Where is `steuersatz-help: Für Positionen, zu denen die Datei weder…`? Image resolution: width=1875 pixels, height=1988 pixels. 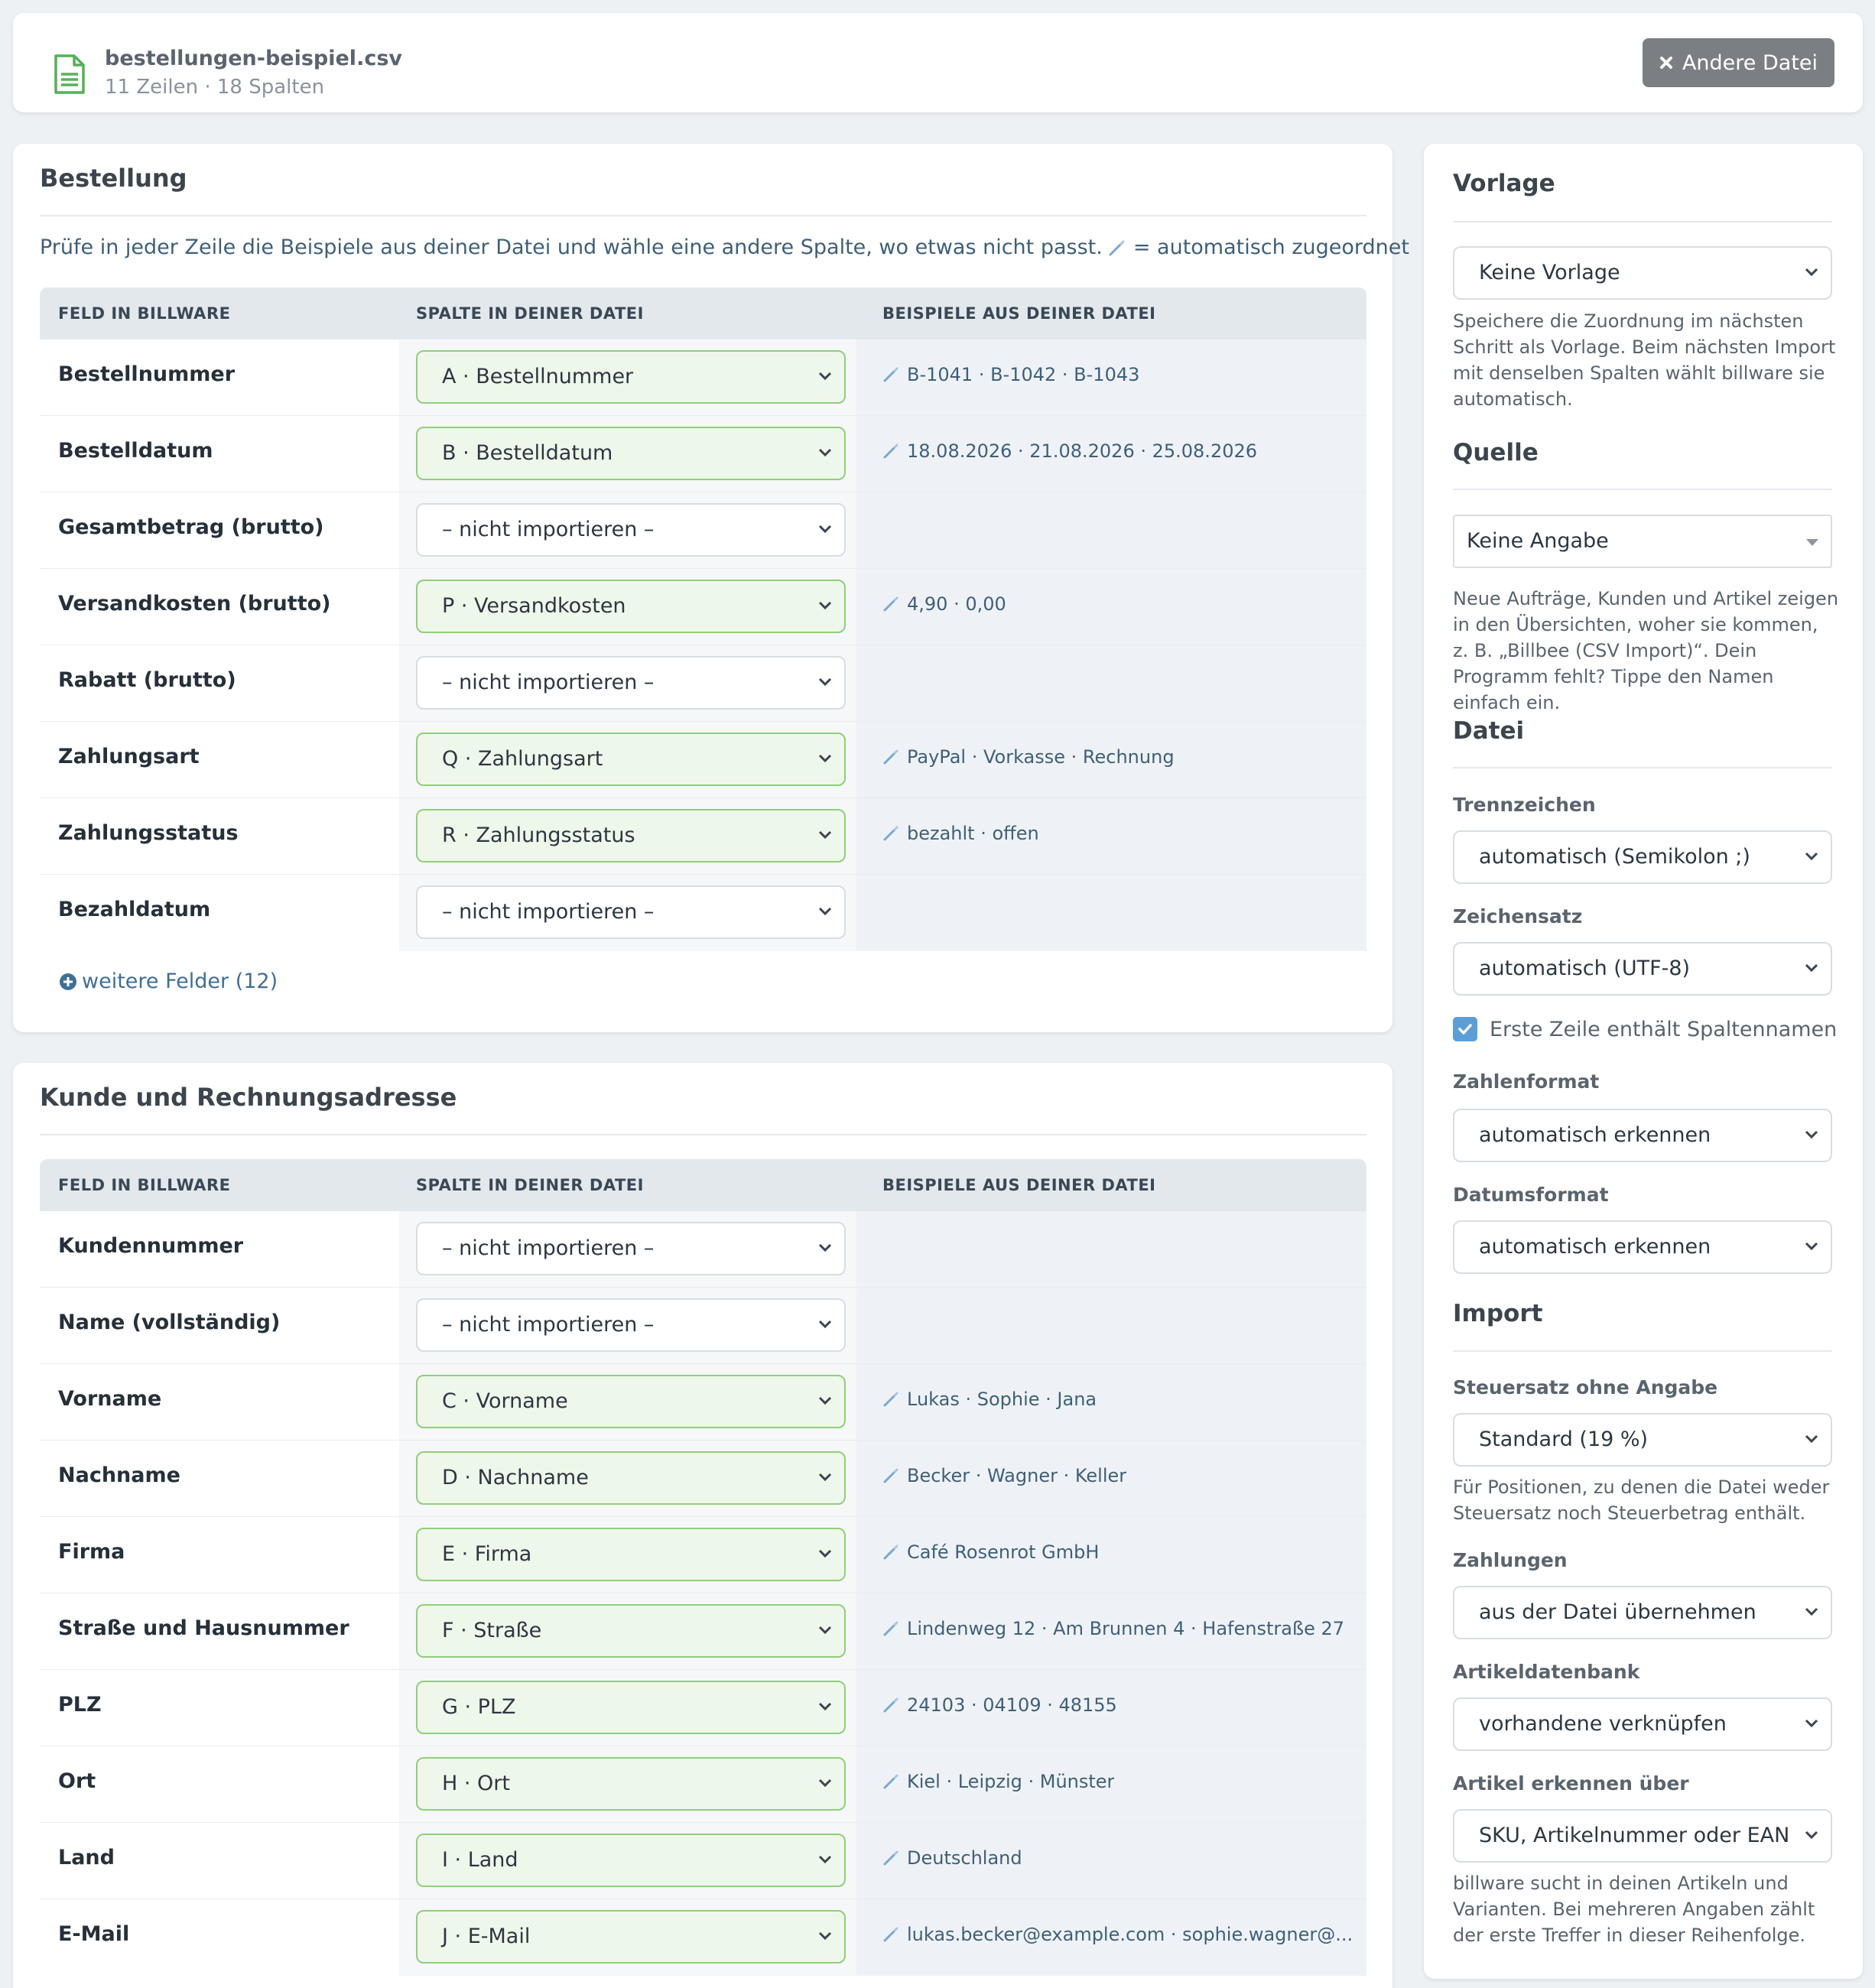 steuersatz-help: Für Positionen, zu denen die Datei weder… is located at coordinates (1641, 1500).